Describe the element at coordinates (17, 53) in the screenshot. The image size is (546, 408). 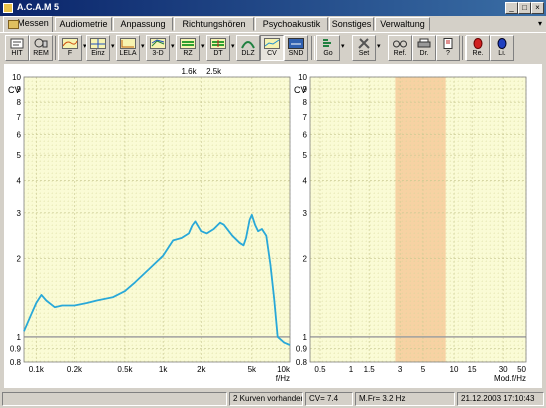
I see `button-label: HIT` at that location.